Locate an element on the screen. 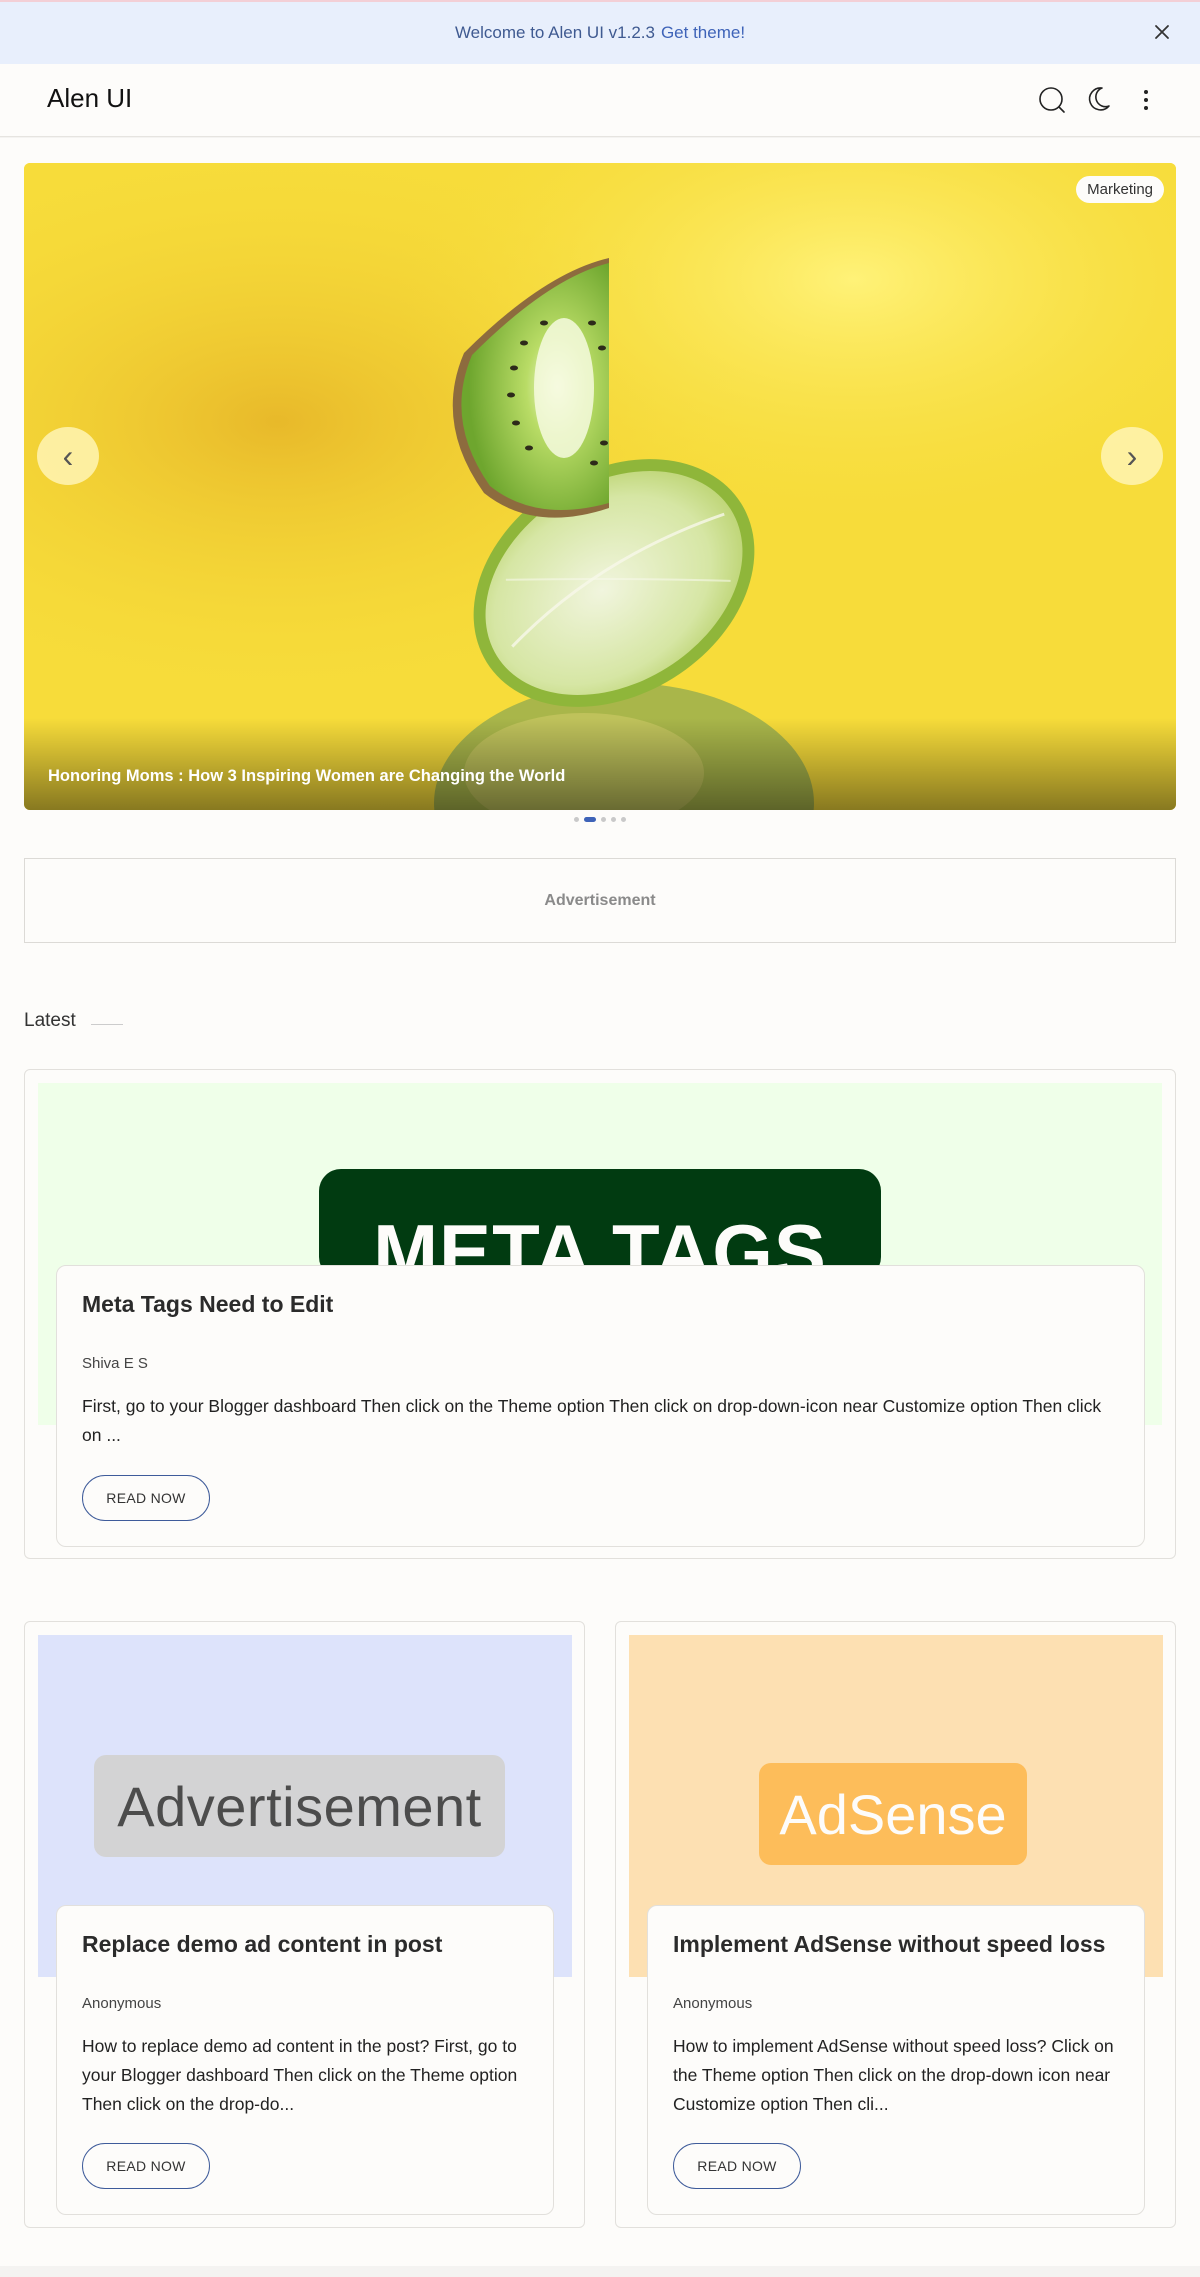 This screenshot has width=1200, height=2277. thumbnail-text: AdSense is located at coordinates (893, 1814).